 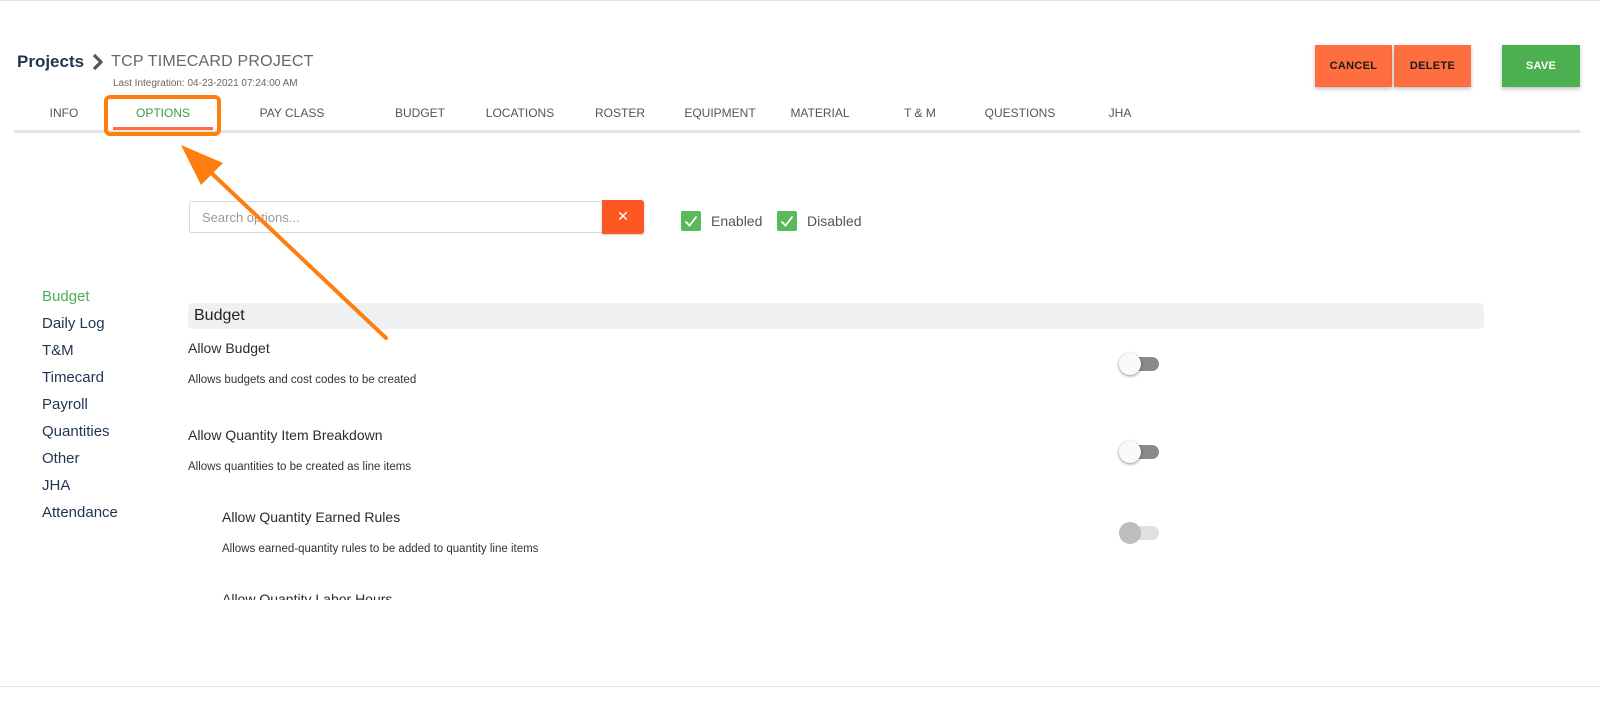 What do you see at coordinates (1353, 66) in the screenshot?
I see `cancel-button: CANCEL` at bounding box center [1353, 66].